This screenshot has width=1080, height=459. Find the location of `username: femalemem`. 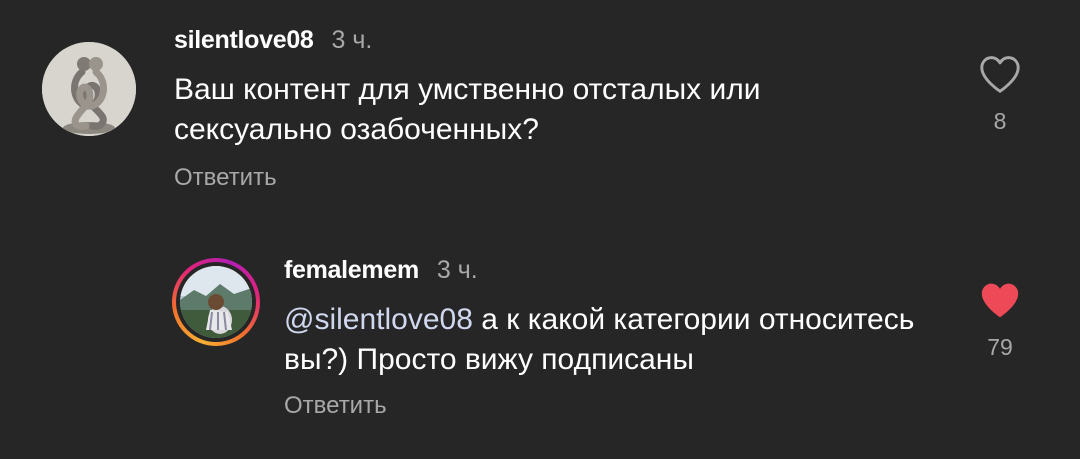

username: femalemem is located at coordinates (351, 270).